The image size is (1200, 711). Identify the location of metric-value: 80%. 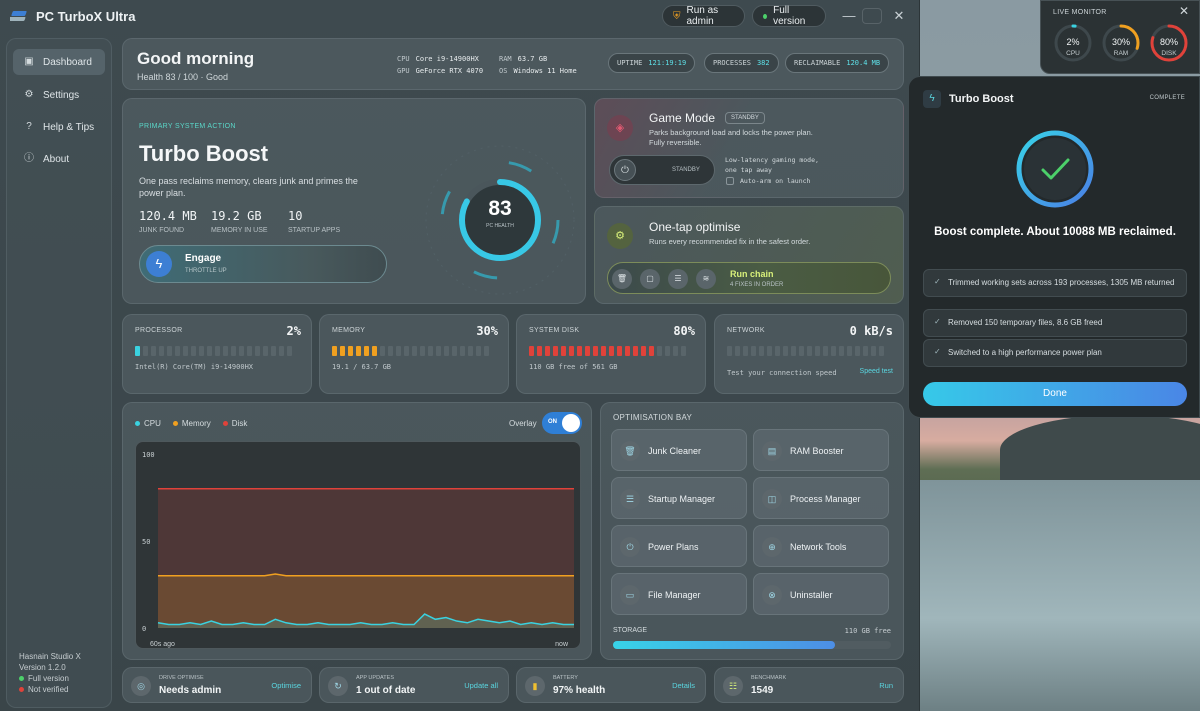
(684, 331).